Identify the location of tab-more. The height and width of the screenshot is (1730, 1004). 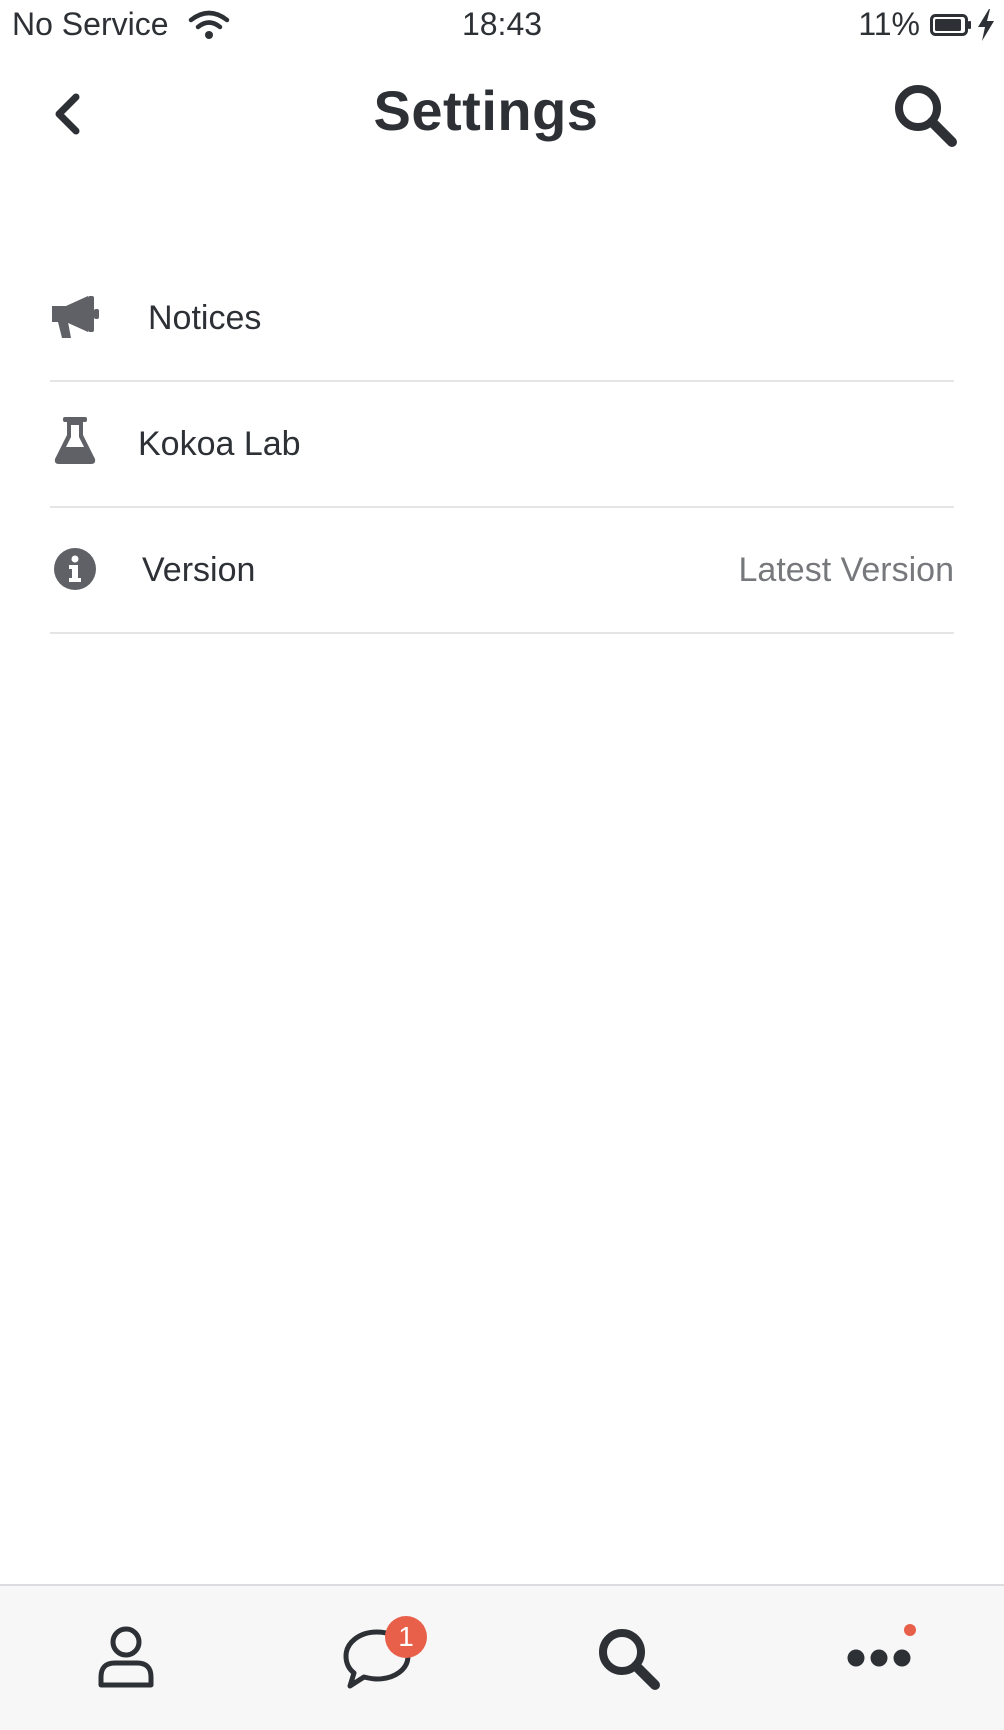
(878, 1658).